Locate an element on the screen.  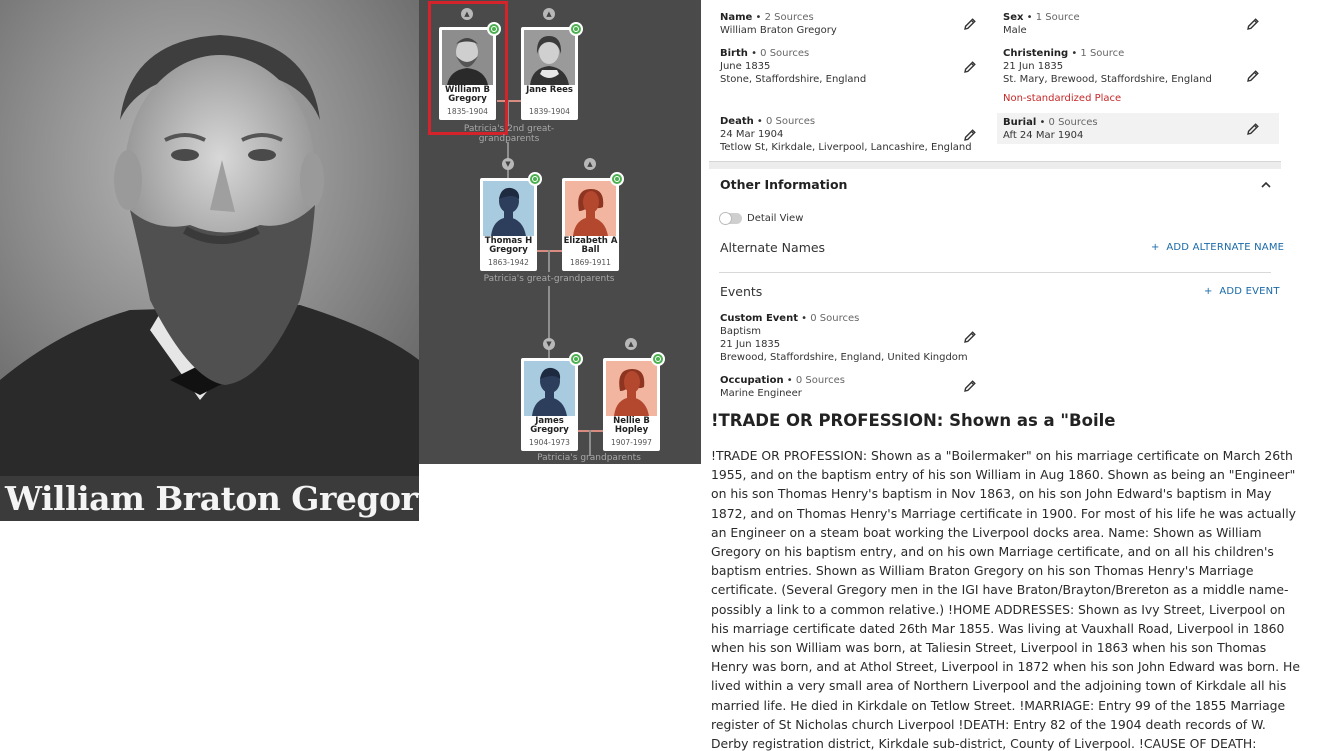
person-dates: 1907-1997 is located at coordinates (631, 442).